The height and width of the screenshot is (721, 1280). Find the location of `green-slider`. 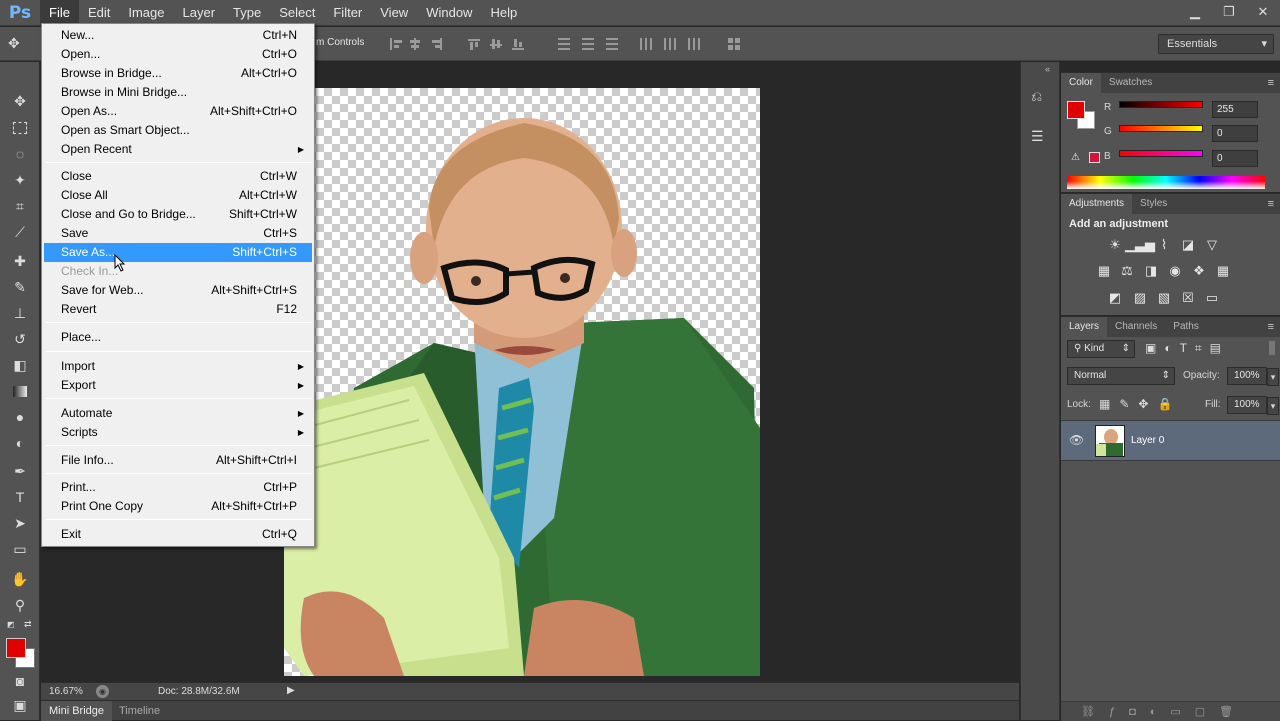

green-slider is located at coordinates (1161, 128).